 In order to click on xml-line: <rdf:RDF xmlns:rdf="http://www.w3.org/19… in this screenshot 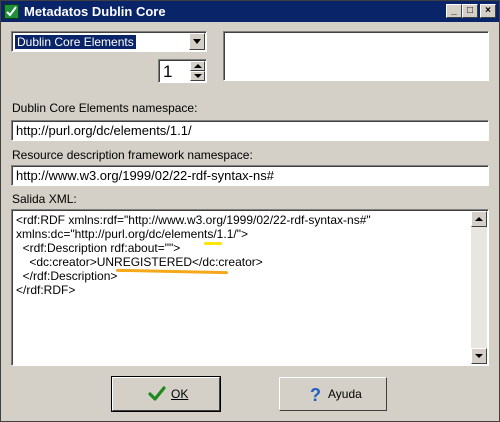, I will do `click(193, 220)`.